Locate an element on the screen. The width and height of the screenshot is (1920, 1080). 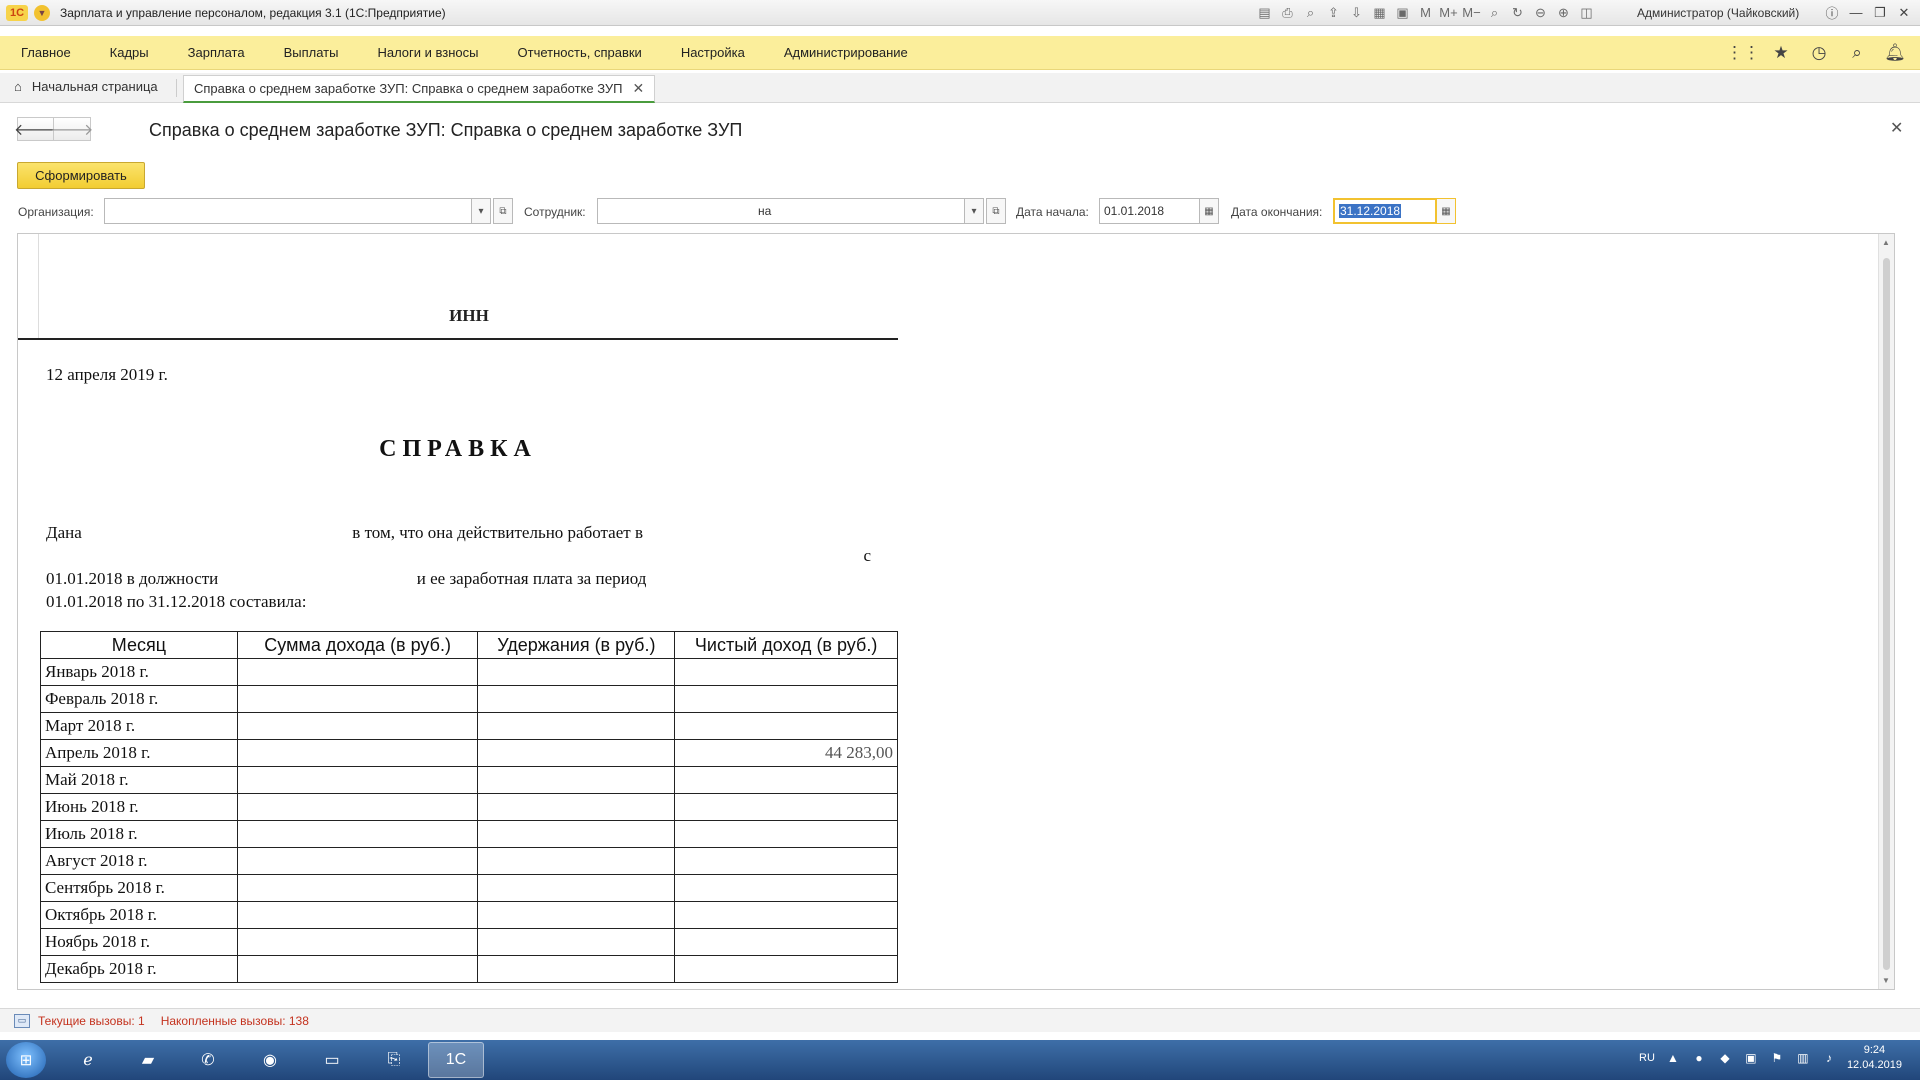
internet-explorer-icon: ℯ is located at coordinates (88, 1060).